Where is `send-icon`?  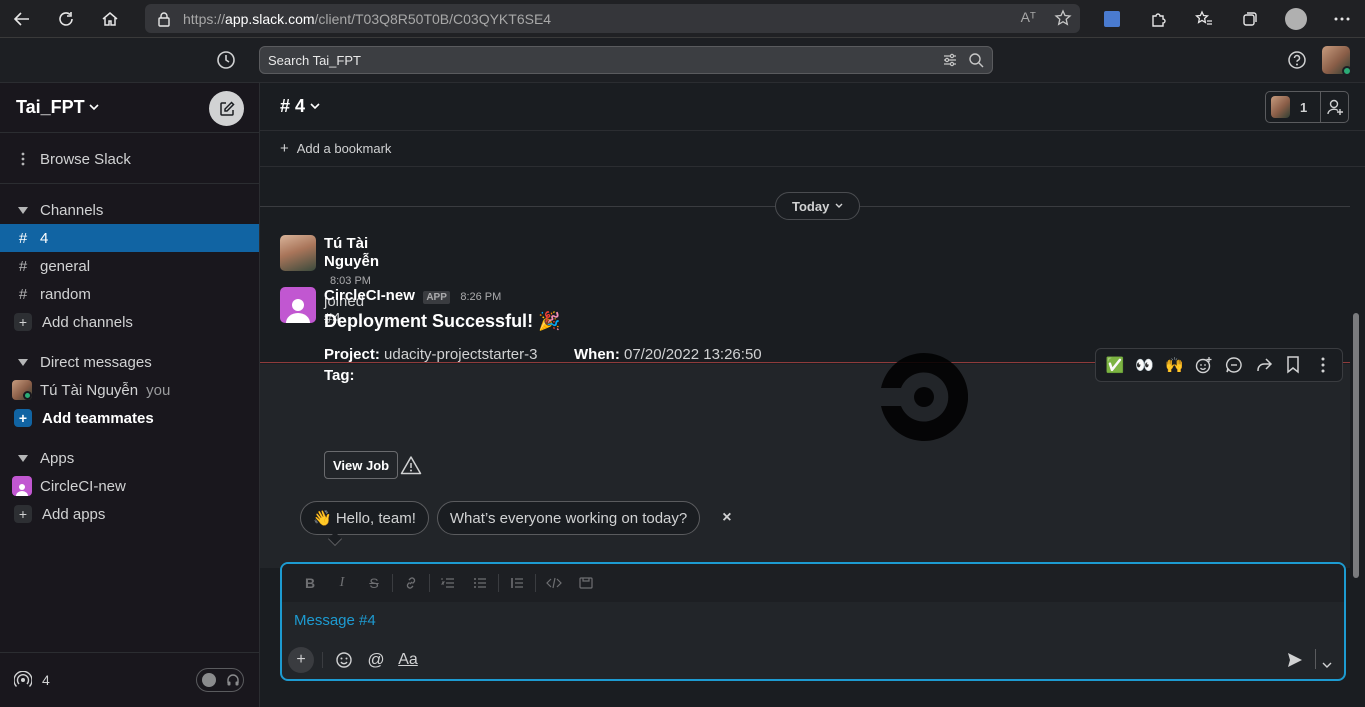 send-icon is located at coordinates (1295, 660).